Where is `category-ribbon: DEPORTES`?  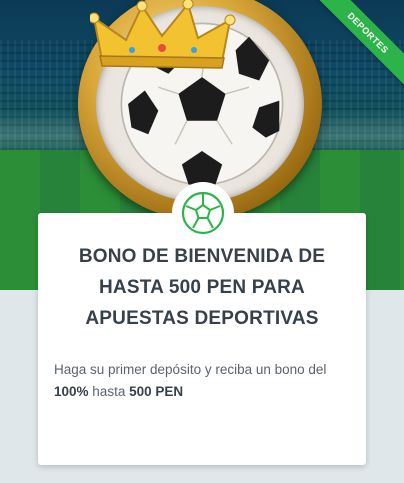
category-ribbon: DEPORTES is located at coordinates (359, 45).